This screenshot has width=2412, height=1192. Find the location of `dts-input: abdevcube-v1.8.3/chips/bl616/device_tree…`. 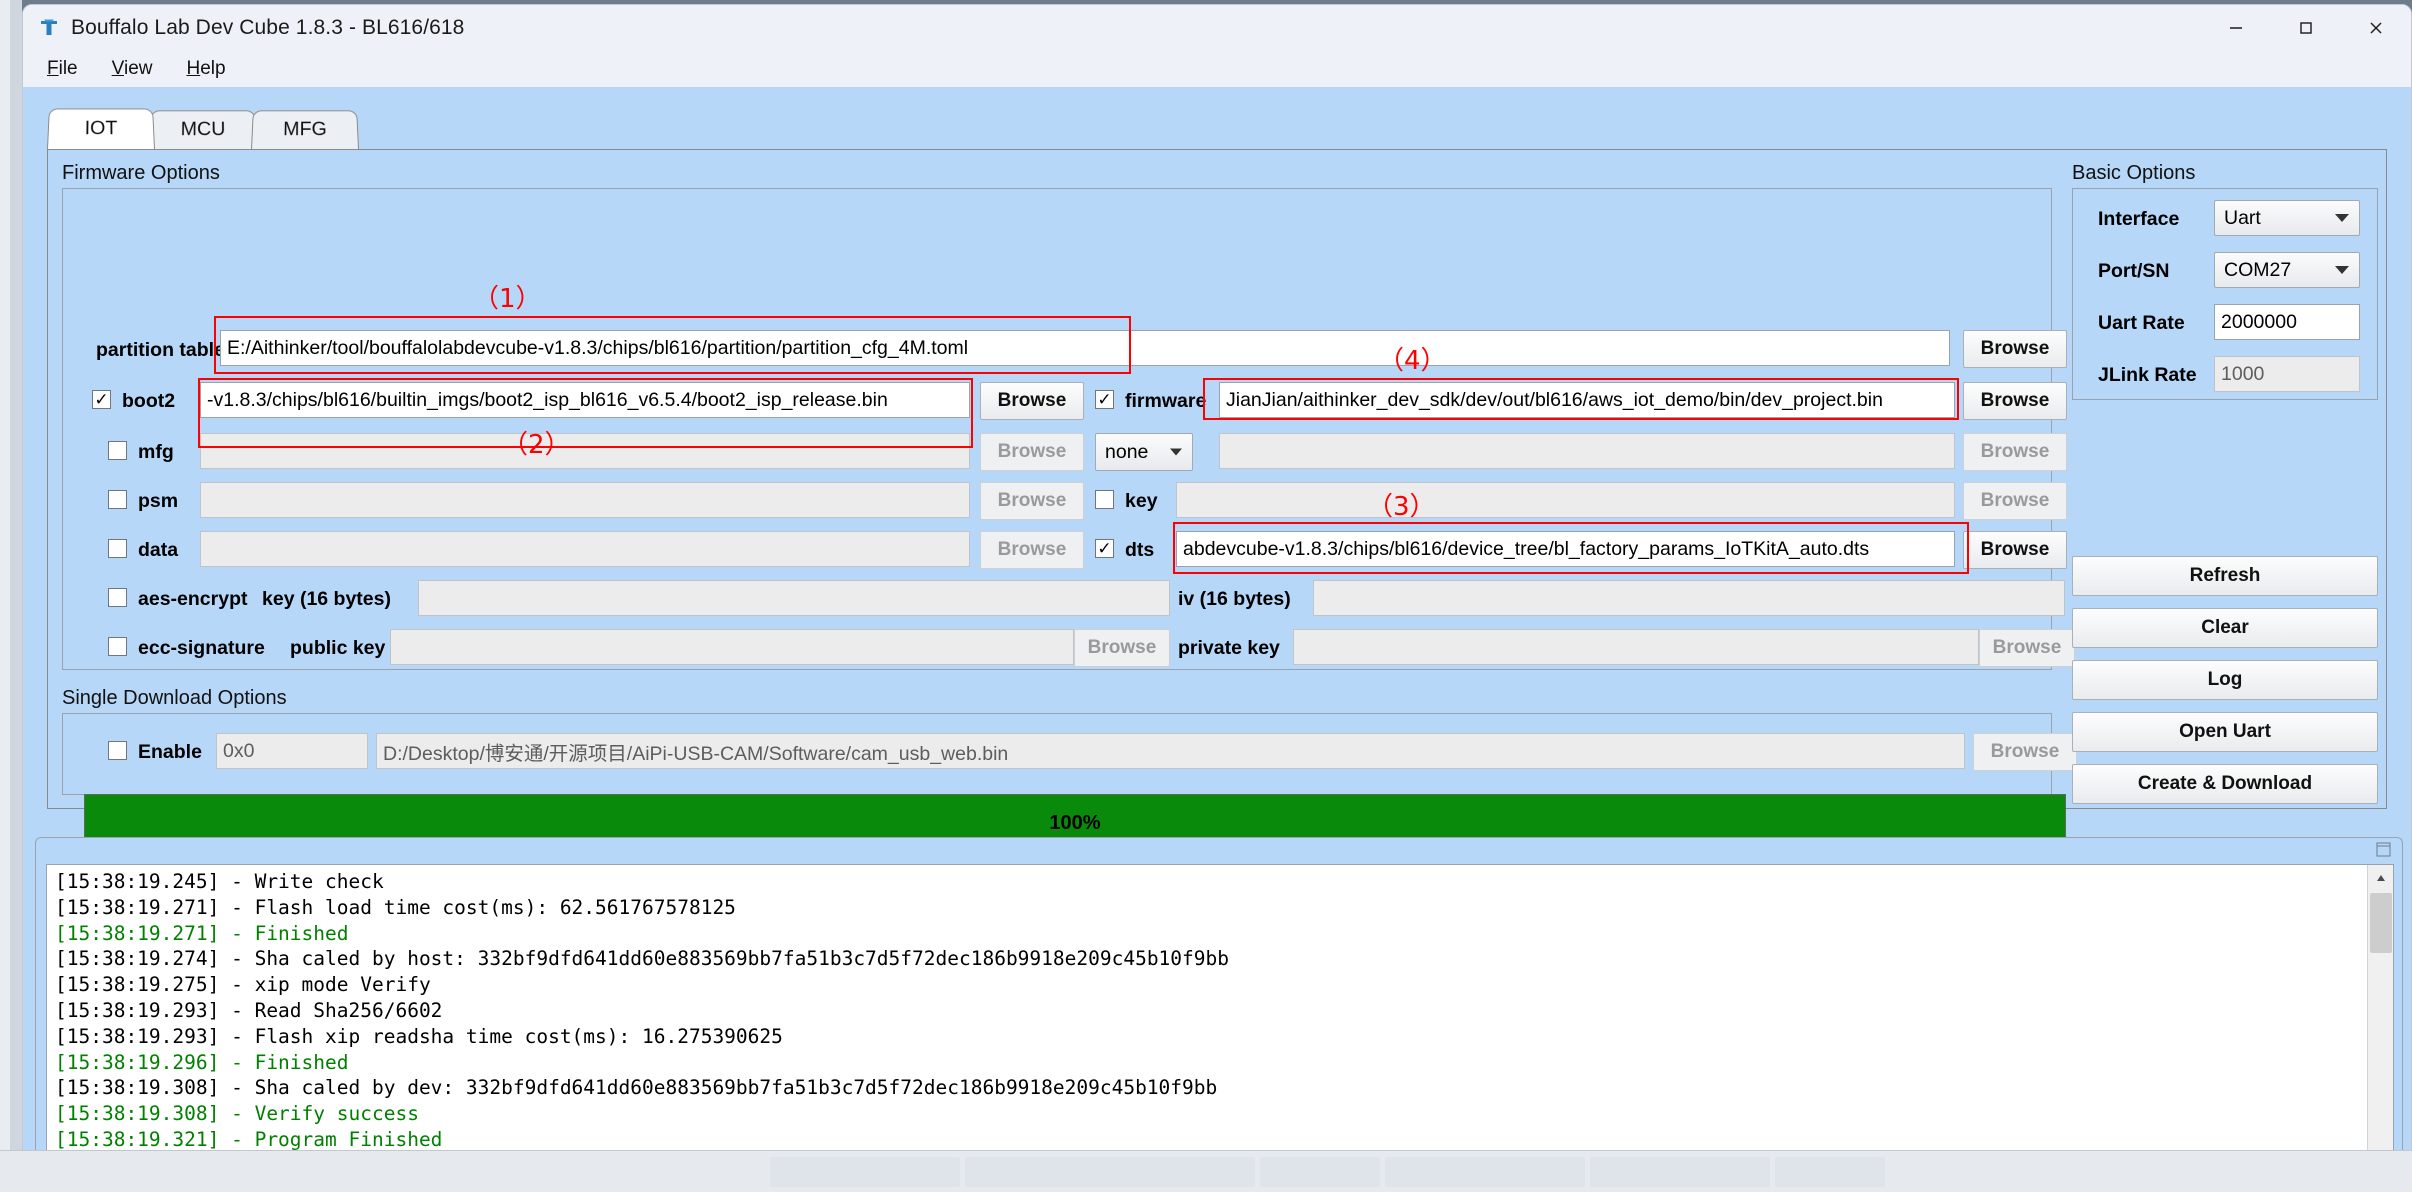

dts-input: abdevcube-v1.8.3/chips/bl616/device_tree… is located at coordinates (1565, 549).